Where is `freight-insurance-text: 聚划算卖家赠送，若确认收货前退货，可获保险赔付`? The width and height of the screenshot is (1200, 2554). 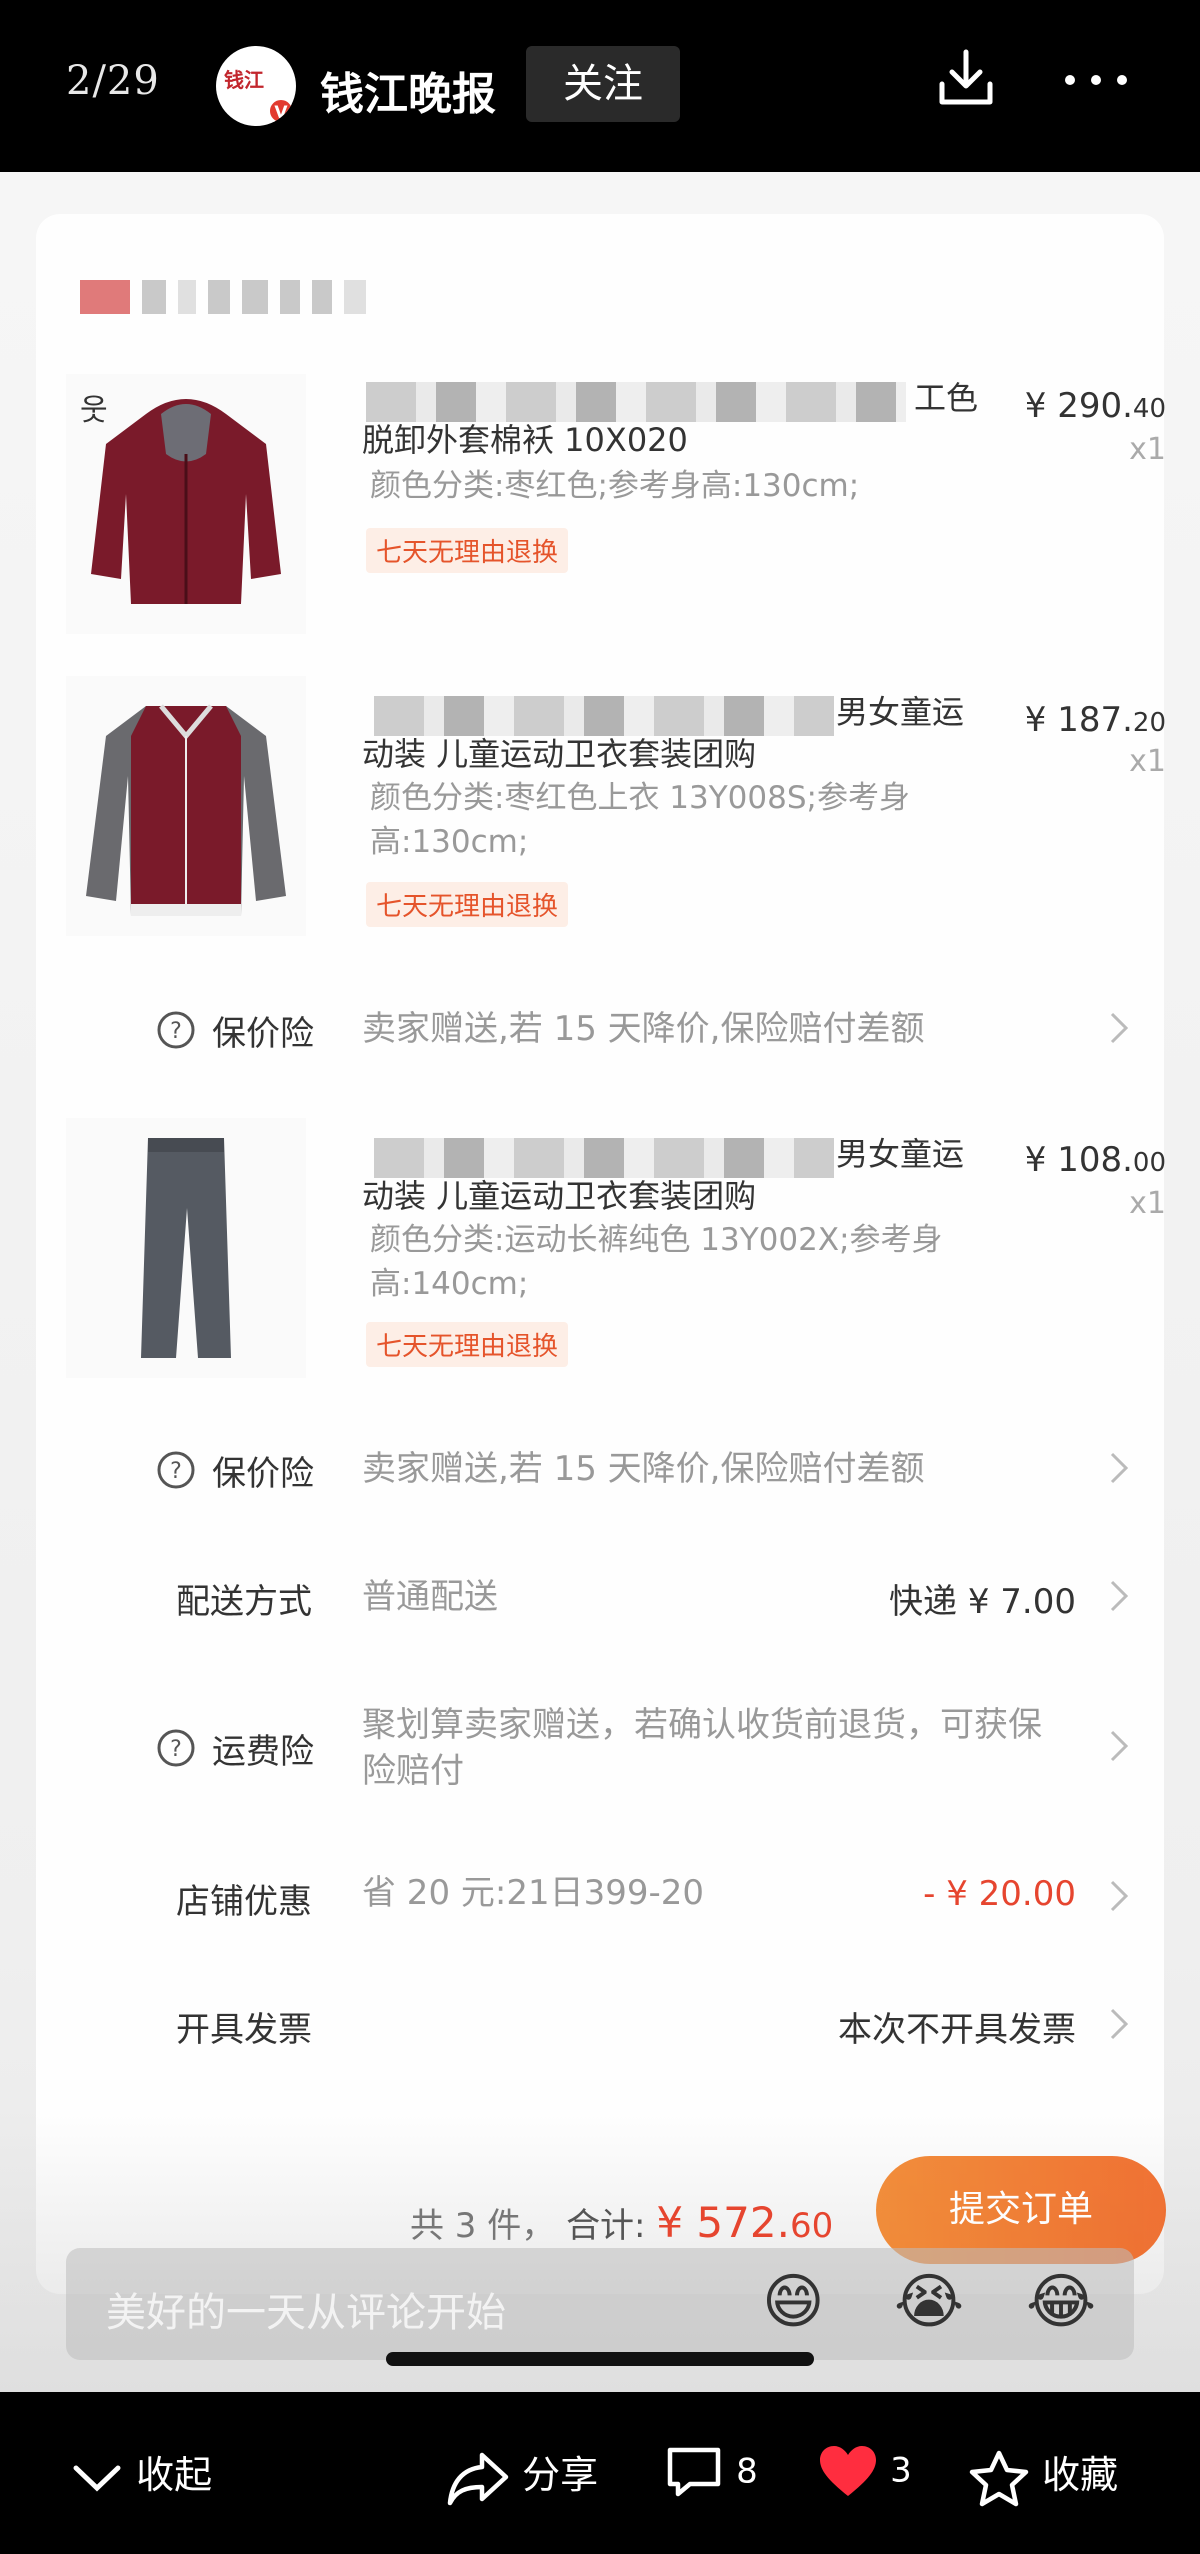 freight-insurance-text: 聚划算卖家赠送，若确认收货前退货，可获保险赔付 is located at coordinates (707, 1748).